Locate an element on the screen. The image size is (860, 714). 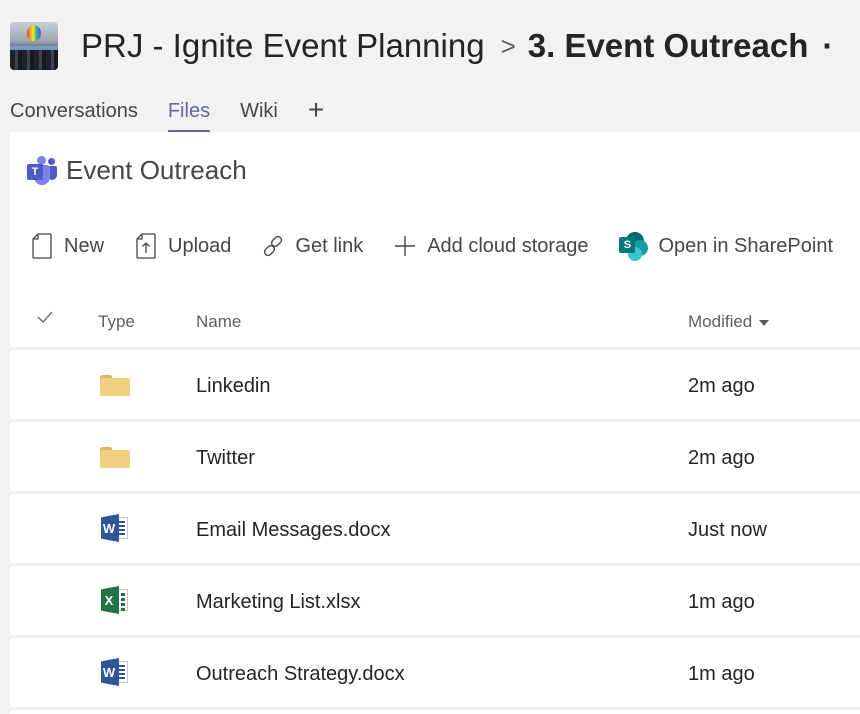
checkmark-icon is located at coordinates (45, 317).